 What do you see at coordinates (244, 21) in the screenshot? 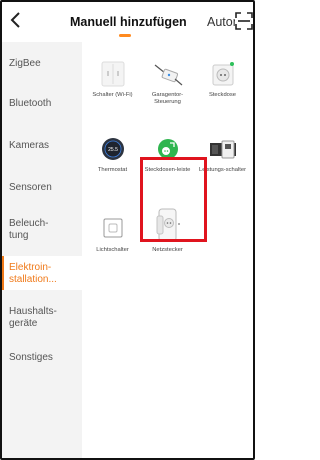
I see `scan-icon` at bounding box center [244, 21].